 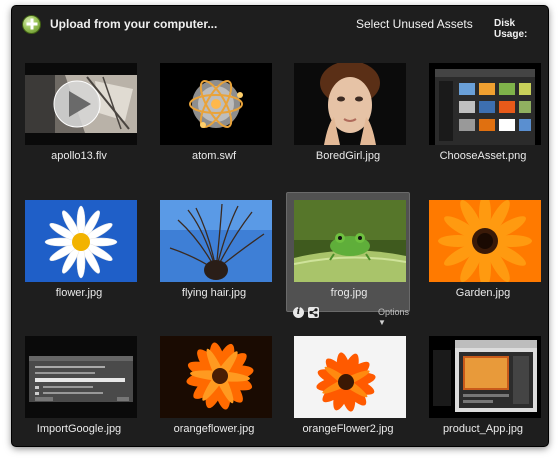 I want to click on options-label: Options, so click(x=394, y=312).